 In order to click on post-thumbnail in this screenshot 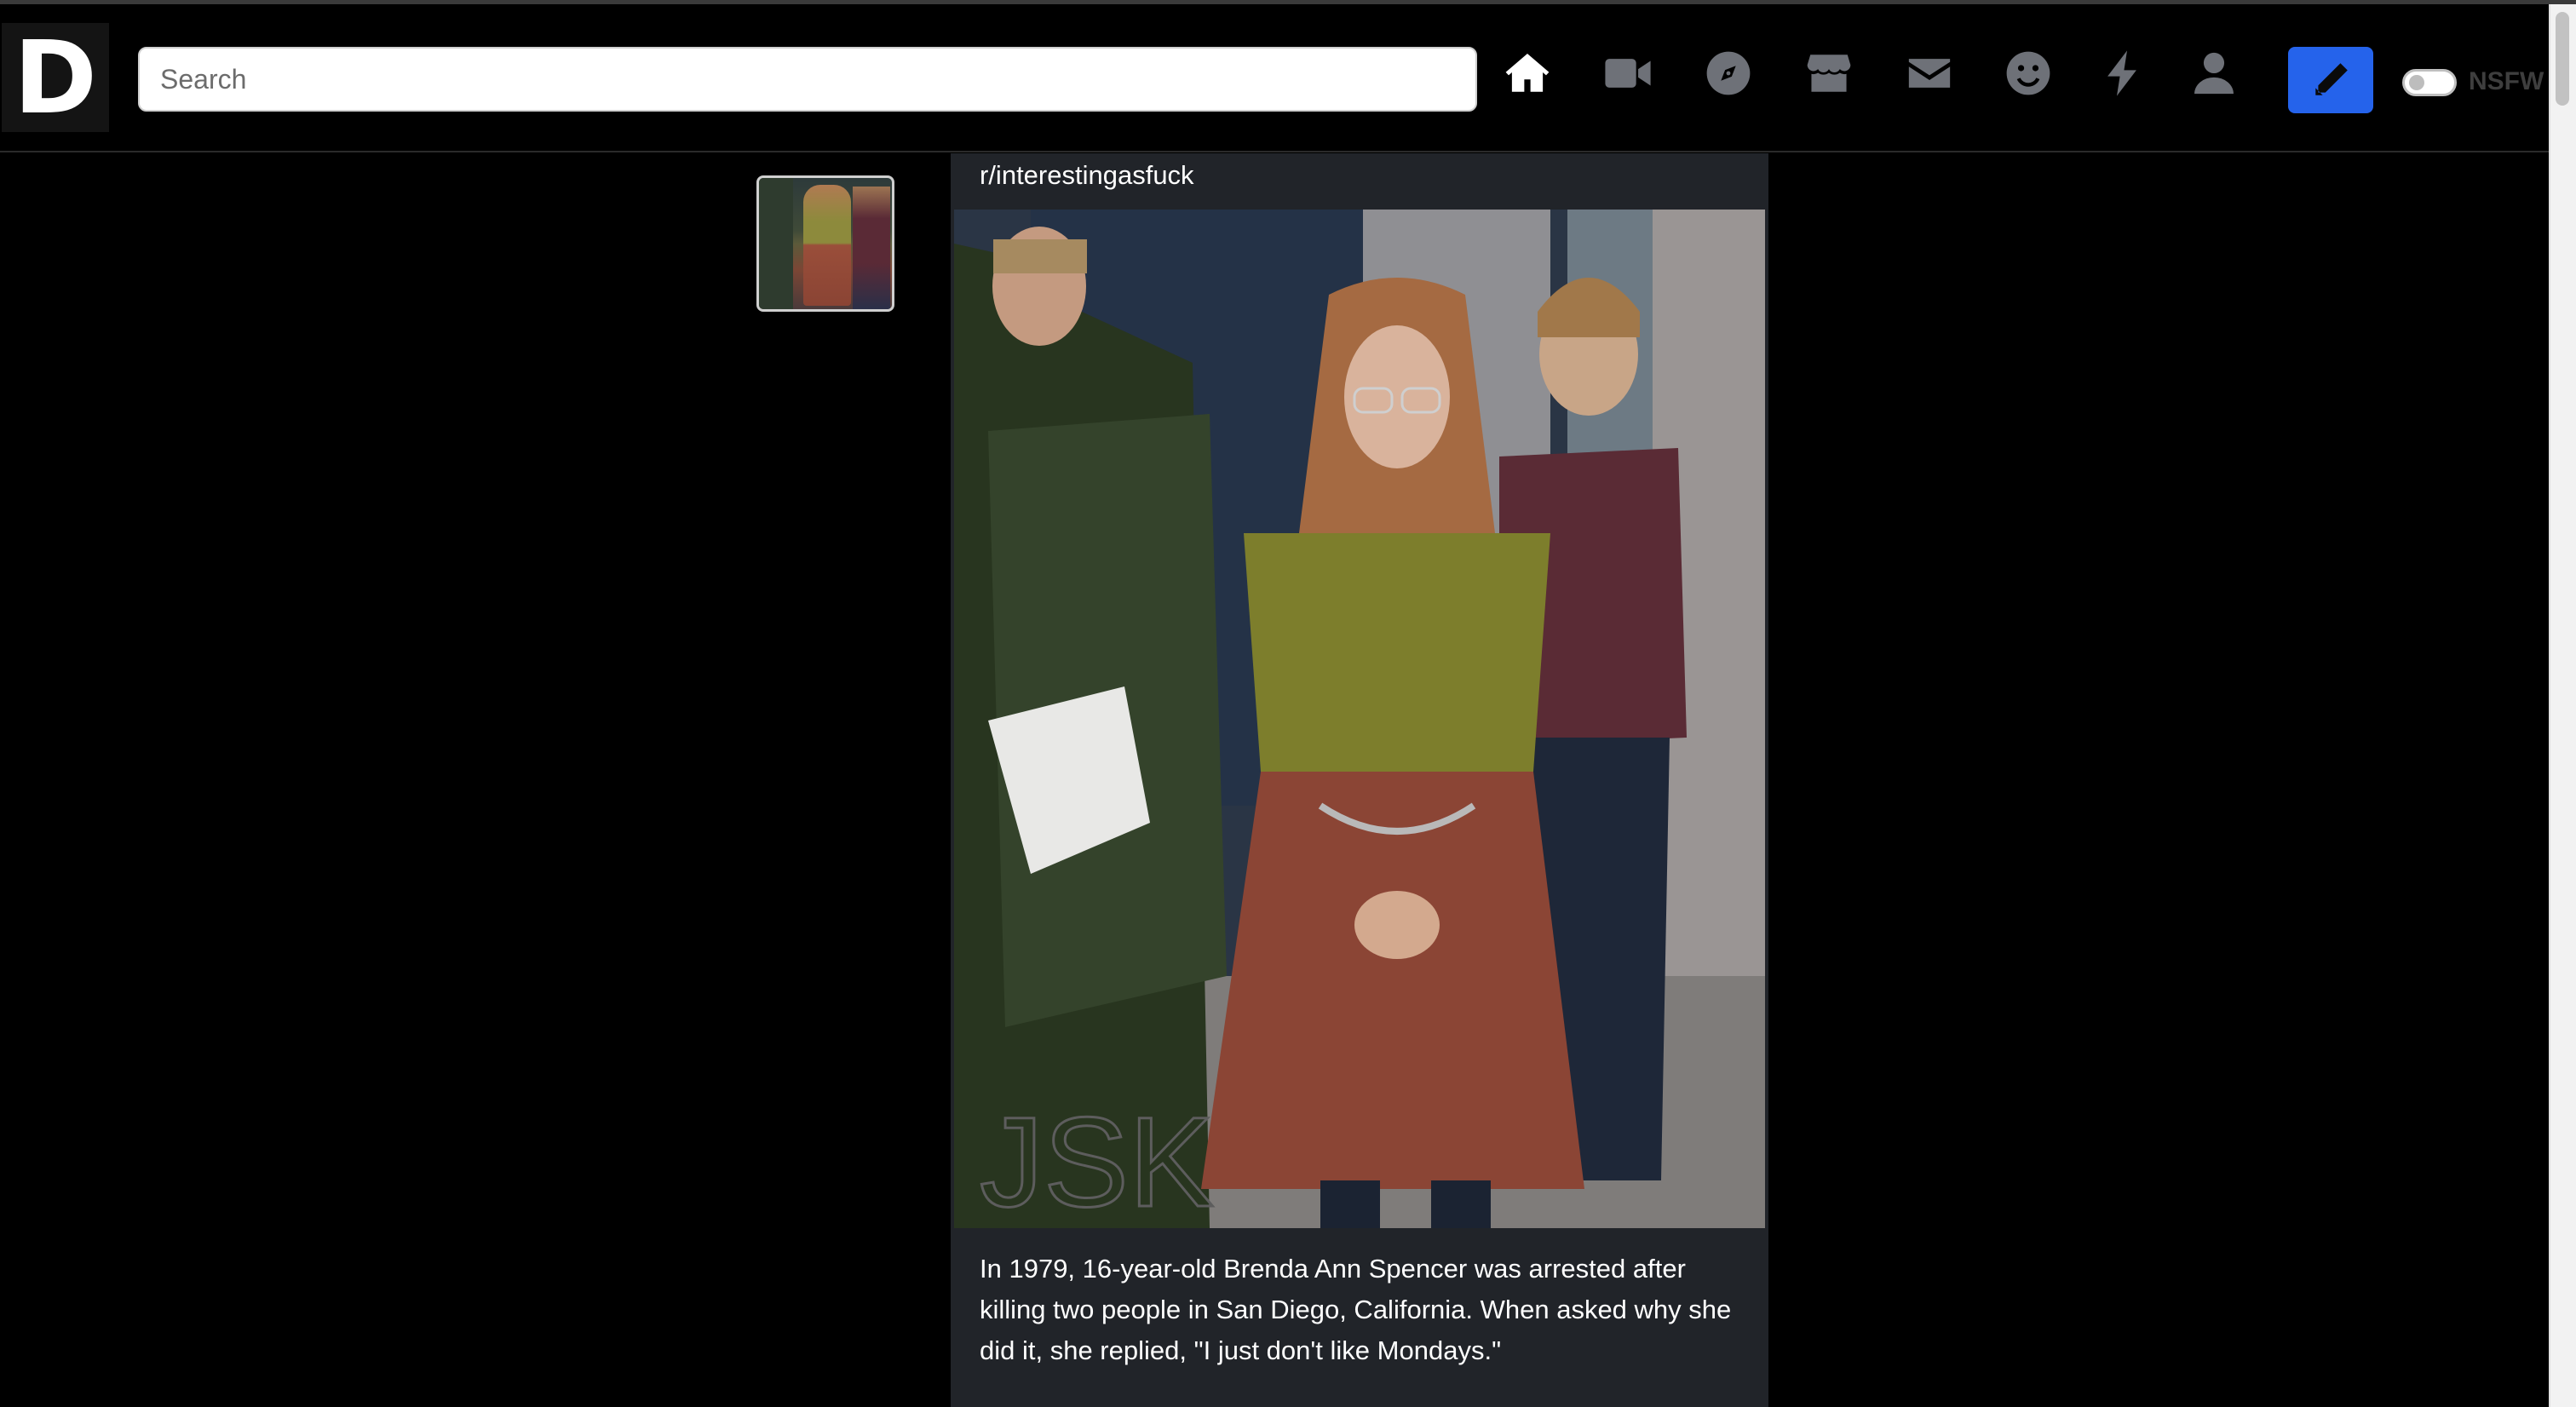, I will do `click(825, 243)`.